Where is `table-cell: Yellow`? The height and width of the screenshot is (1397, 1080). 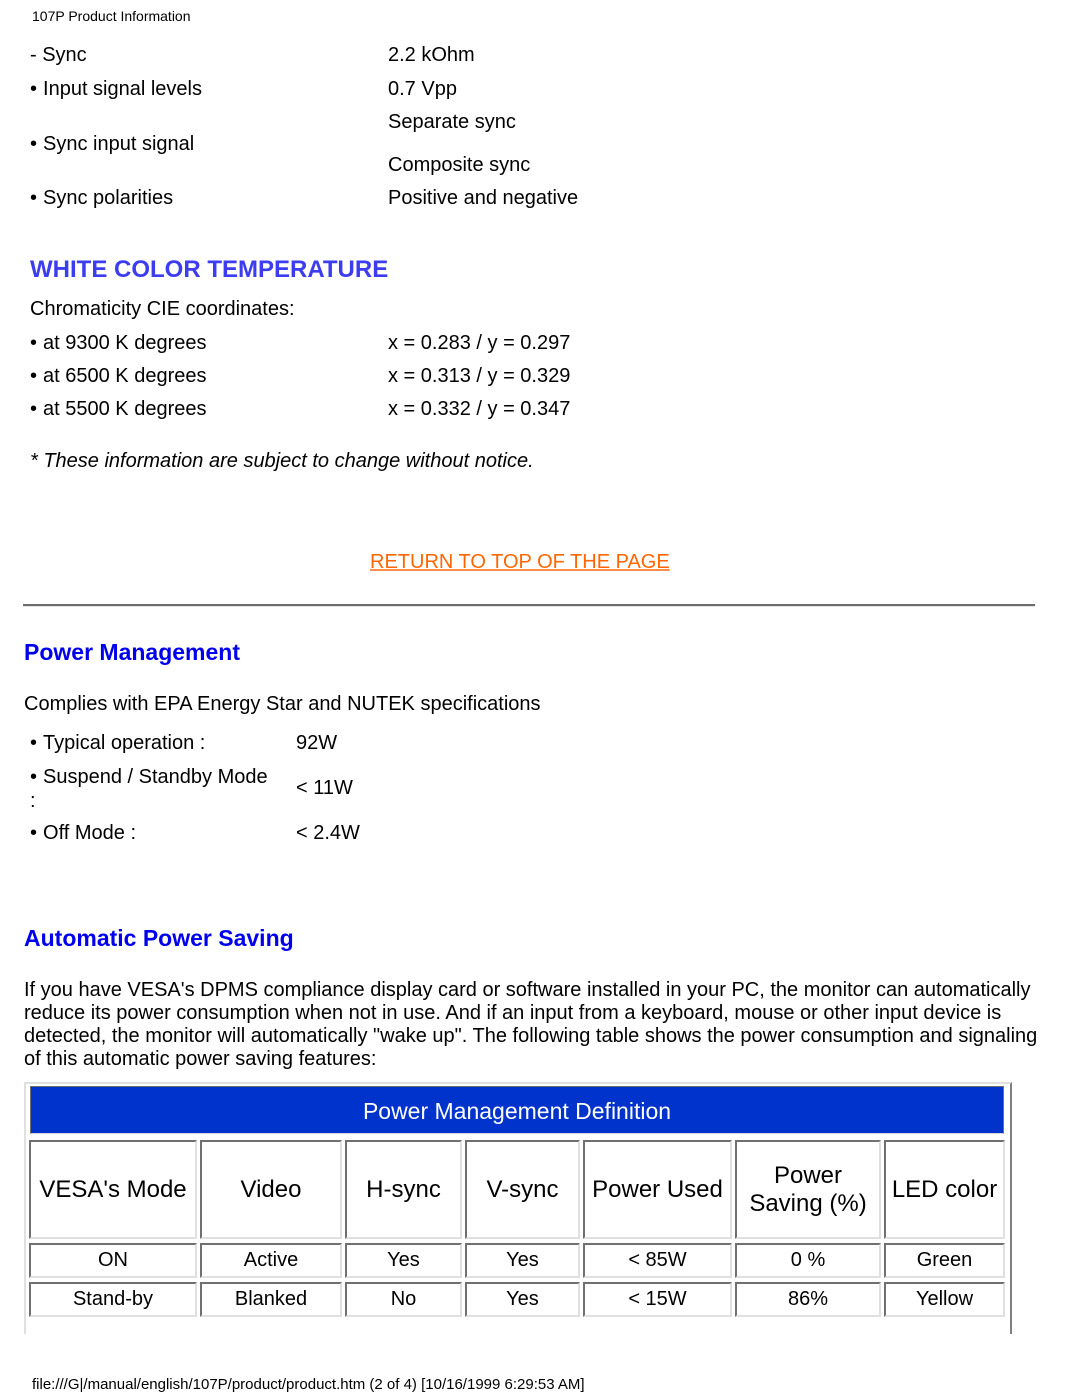
table-cell: Yellow is located at coordinates (944, 1299).